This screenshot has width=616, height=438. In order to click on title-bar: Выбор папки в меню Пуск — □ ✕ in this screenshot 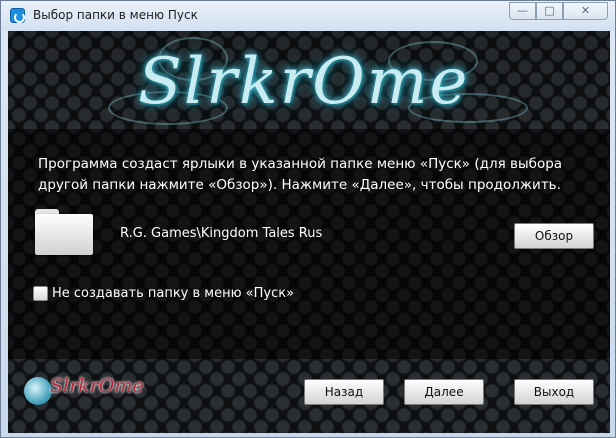, I will do `click(308, 16)`.